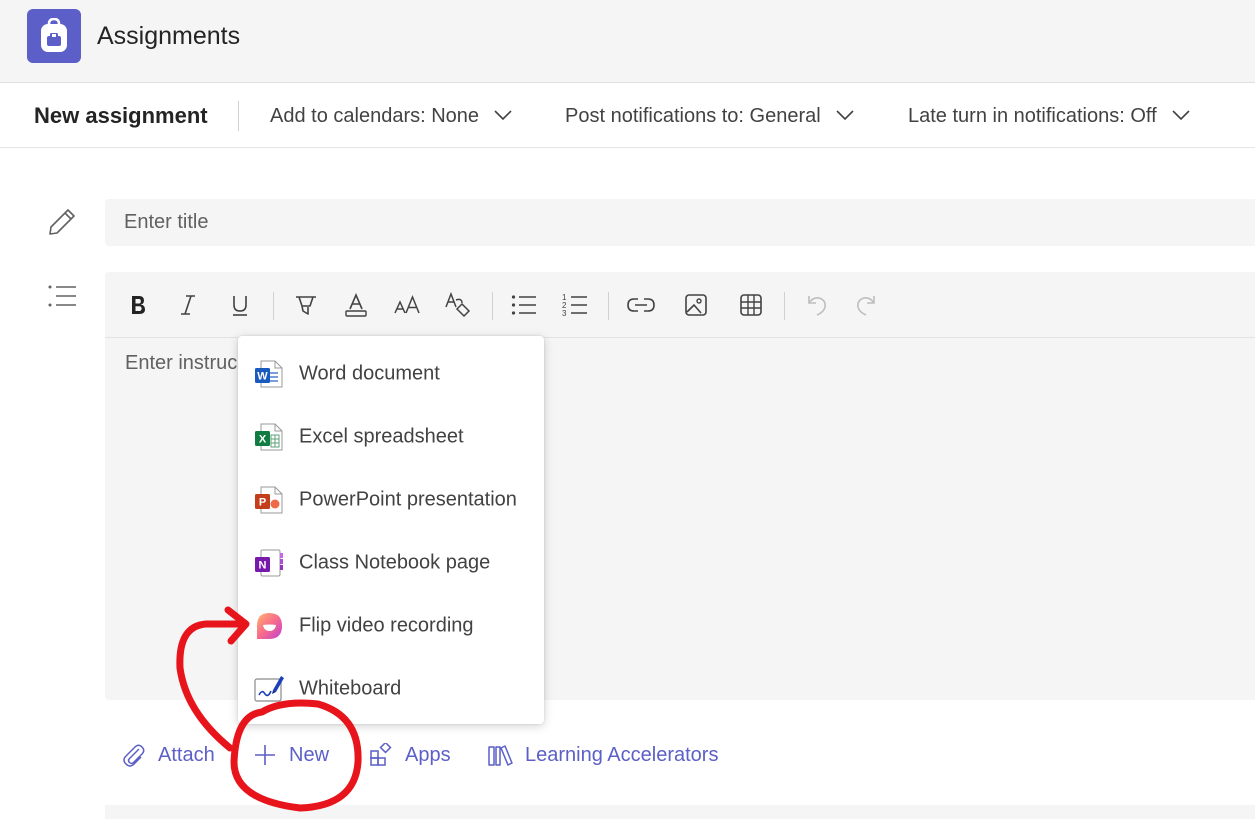 The image size is (1255, 819). I want to click on calendars-dropdown: Add to calendars: None, so click(391, 116).